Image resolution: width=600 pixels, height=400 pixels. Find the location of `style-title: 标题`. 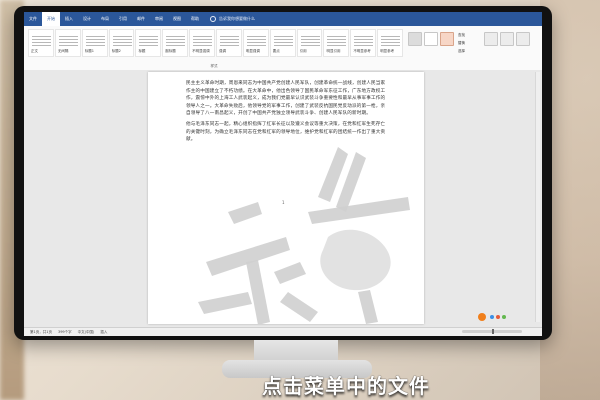

style-title: 标题 is located at coordinates (148, 43).